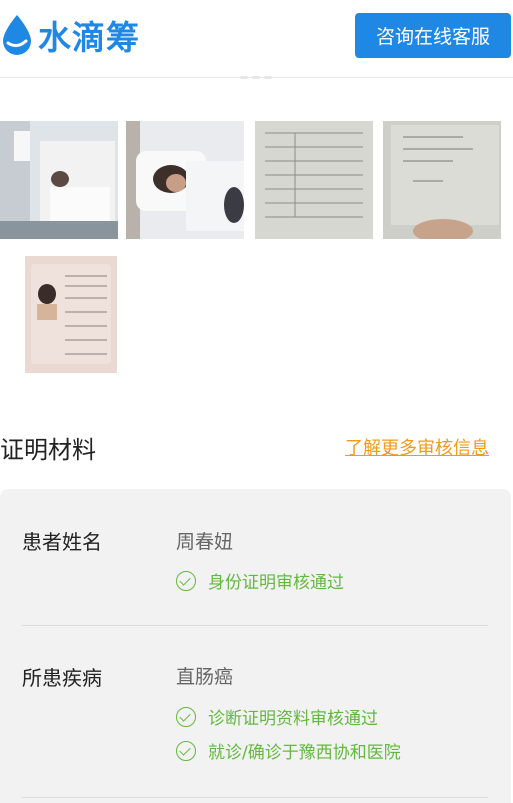  Describe the element at coordinates (205, 677) in the screenshot. I see `disease-value: 直肠癌` at that location.